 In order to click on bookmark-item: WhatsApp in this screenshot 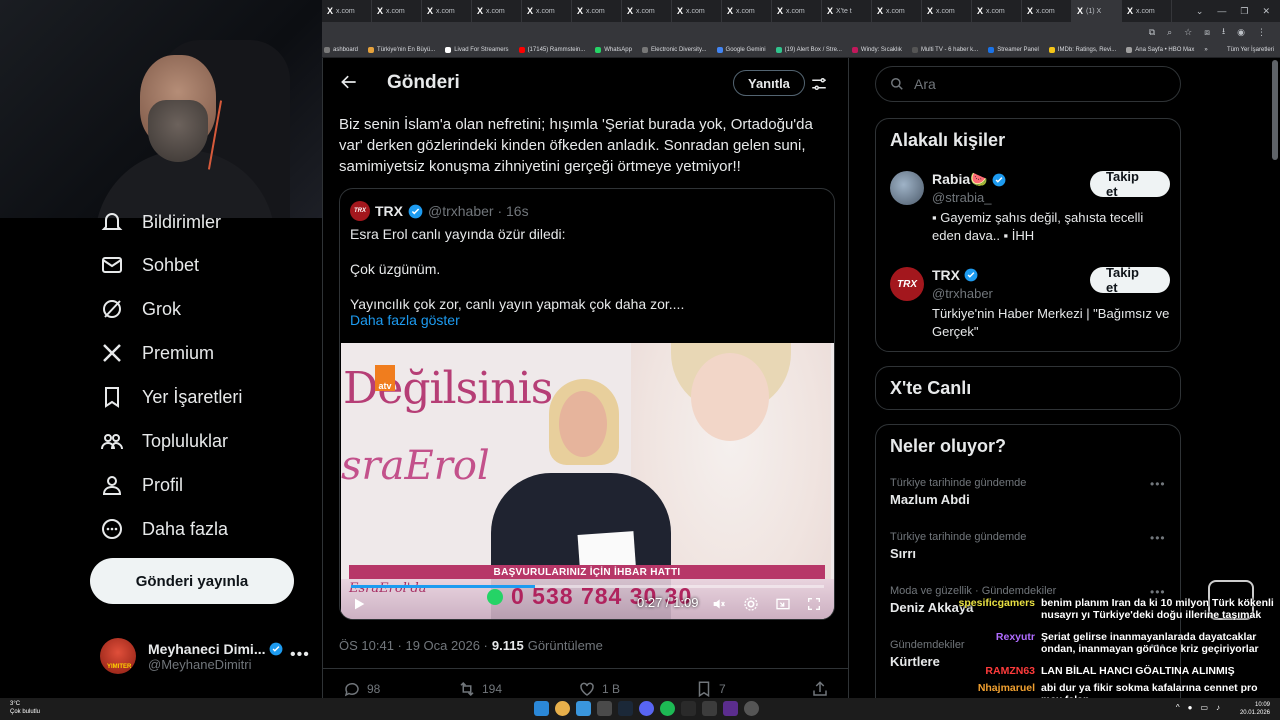, I will do `click(613, 49)`.